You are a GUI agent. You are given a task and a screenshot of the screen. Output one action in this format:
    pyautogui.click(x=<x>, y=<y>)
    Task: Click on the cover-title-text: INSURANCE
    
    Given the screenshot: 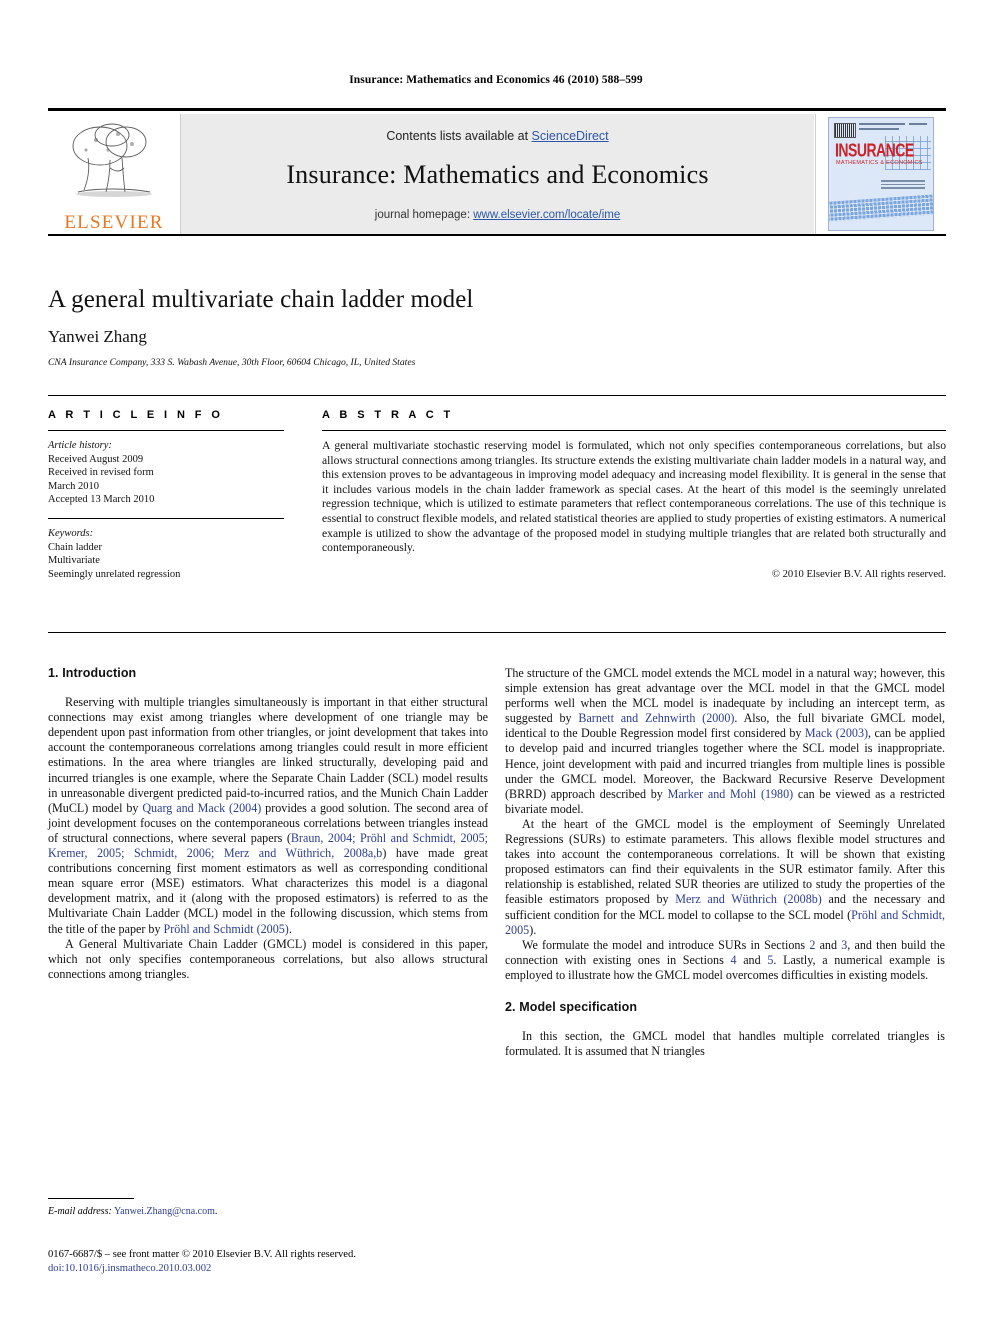 What is the action you would take?
    pyautogui.click(x=874, y=150)
    